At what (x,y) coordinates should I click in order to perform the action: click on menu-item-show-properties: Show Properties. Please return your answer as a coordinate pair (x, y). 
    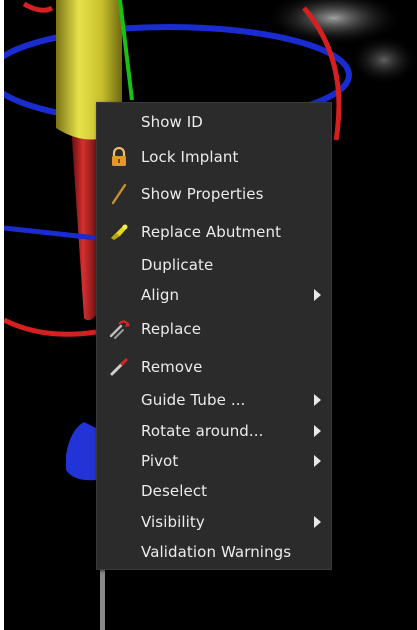
    Looking at the image, I should click on (214, 194).